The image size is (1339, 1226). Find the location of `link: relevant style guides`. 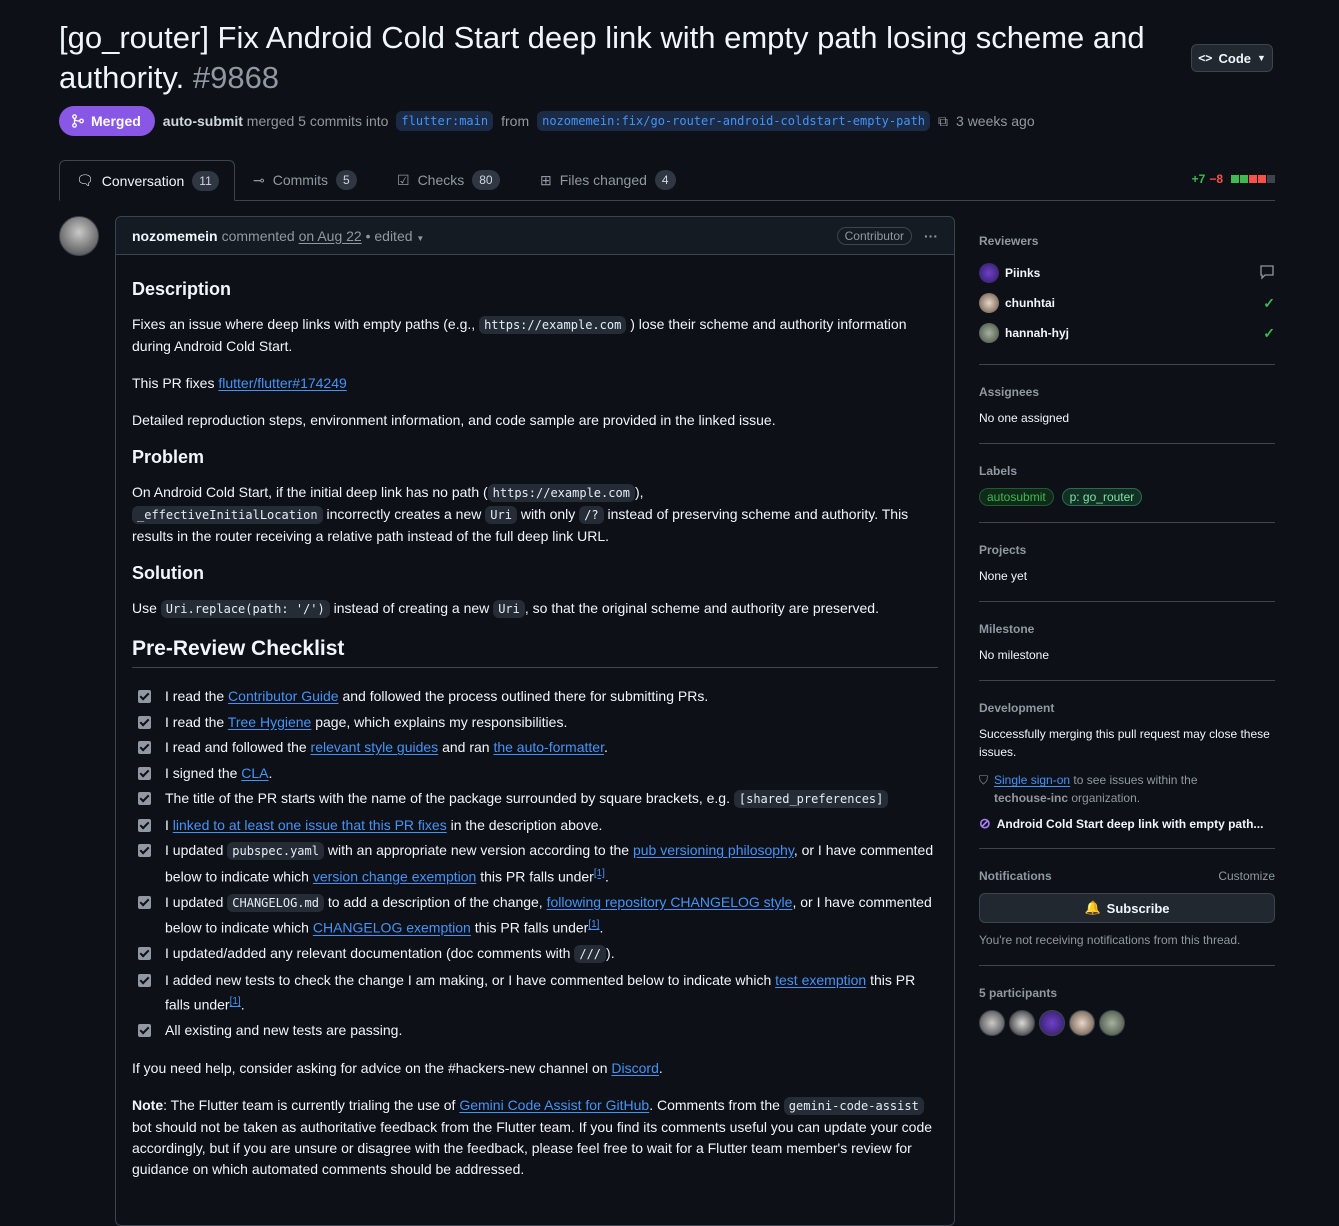

link: relevant style guides is located at coordinates (375, 747).